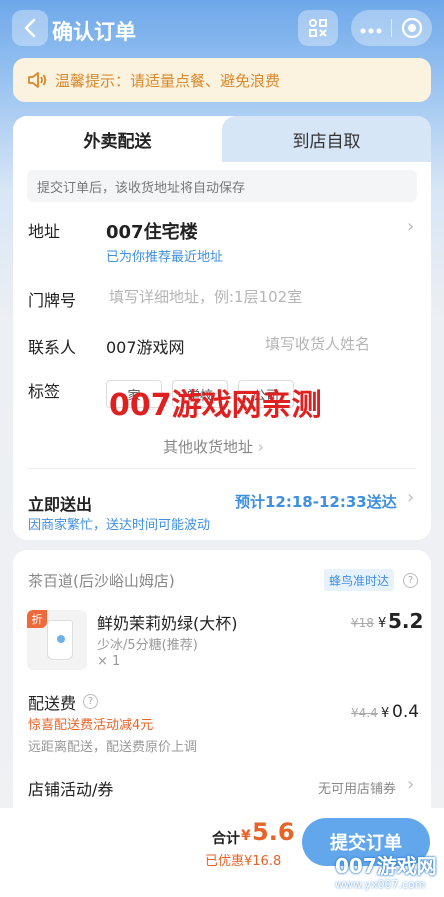  I want to click on product-image: 折, so click(57, 640).